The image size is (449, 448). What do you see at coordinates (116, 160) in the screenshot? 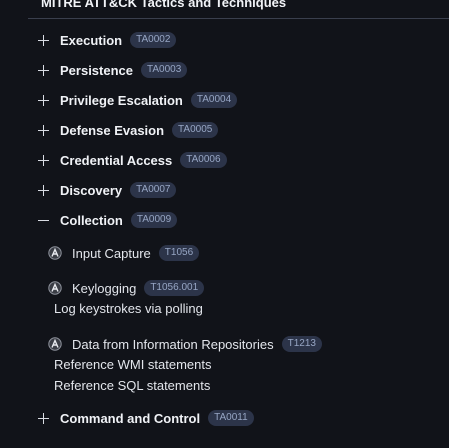
I see `tactic-label: Credential Access` at bounding box center [116, 160].